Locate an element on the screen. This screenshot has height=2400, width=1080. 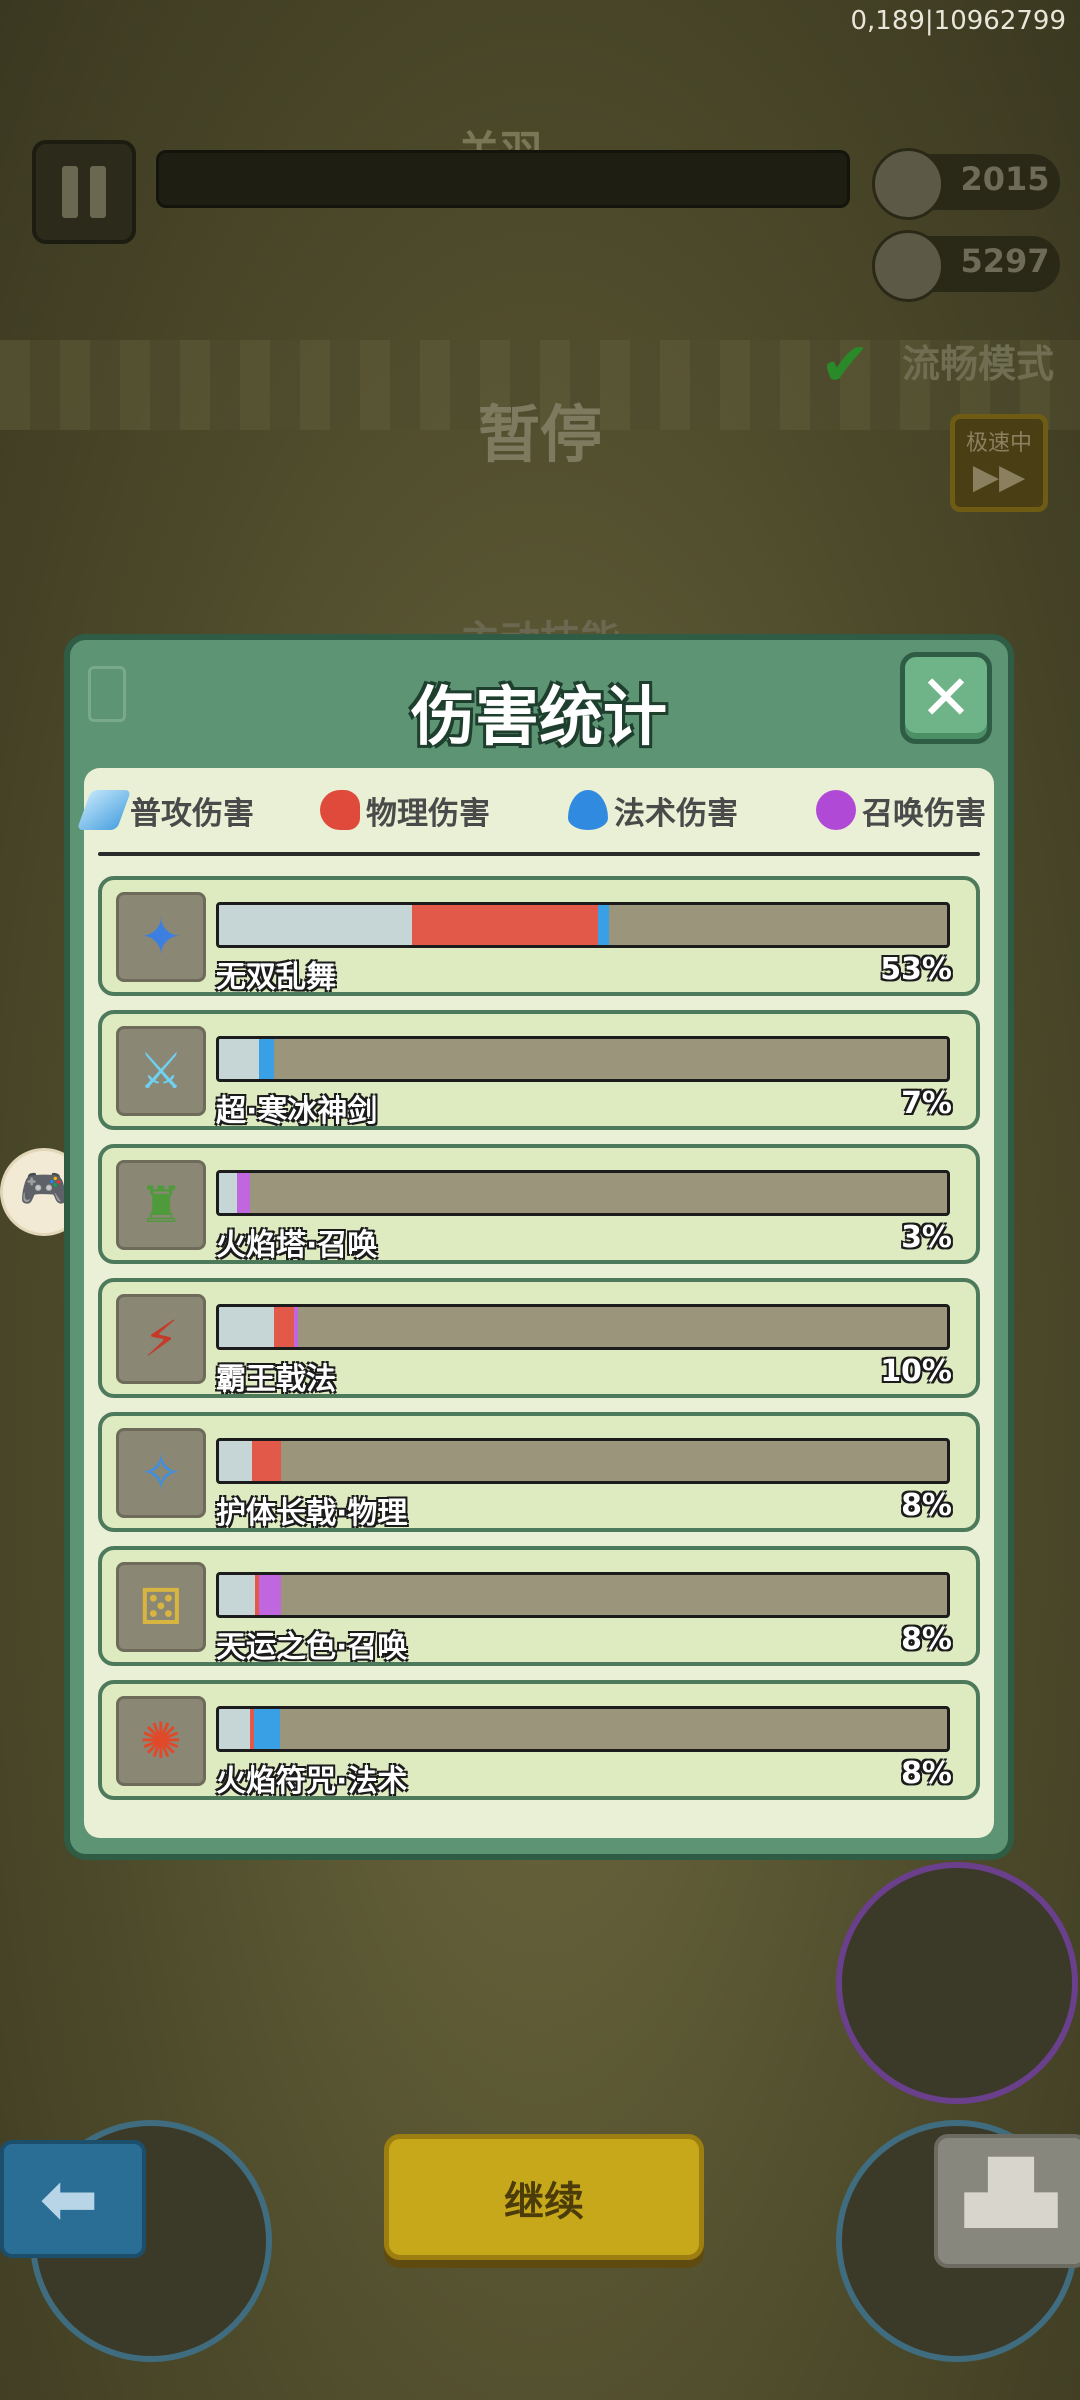
halberd-icon: ⚡ is located at coordinates (161, 1339).